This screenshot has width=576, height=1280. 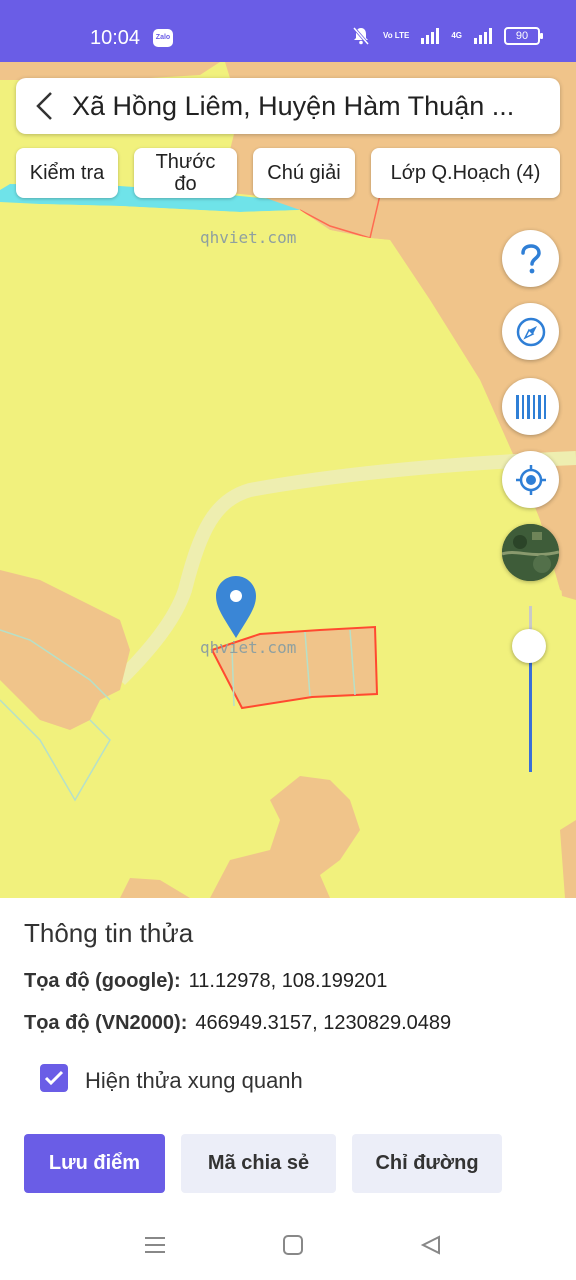 I want to click on save-point-button: Lưu điểm, so click(x=94, y=1163).